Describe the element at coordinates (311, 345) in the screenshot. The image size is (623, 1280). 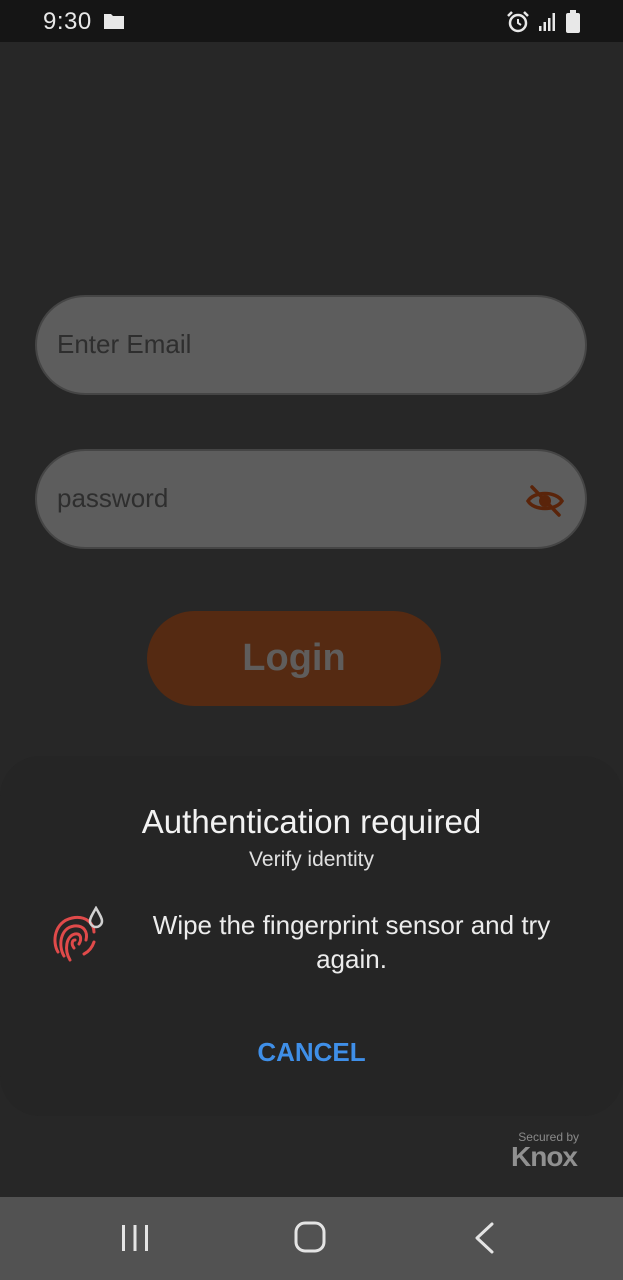
I see `email-field: Enter Email` at that location.